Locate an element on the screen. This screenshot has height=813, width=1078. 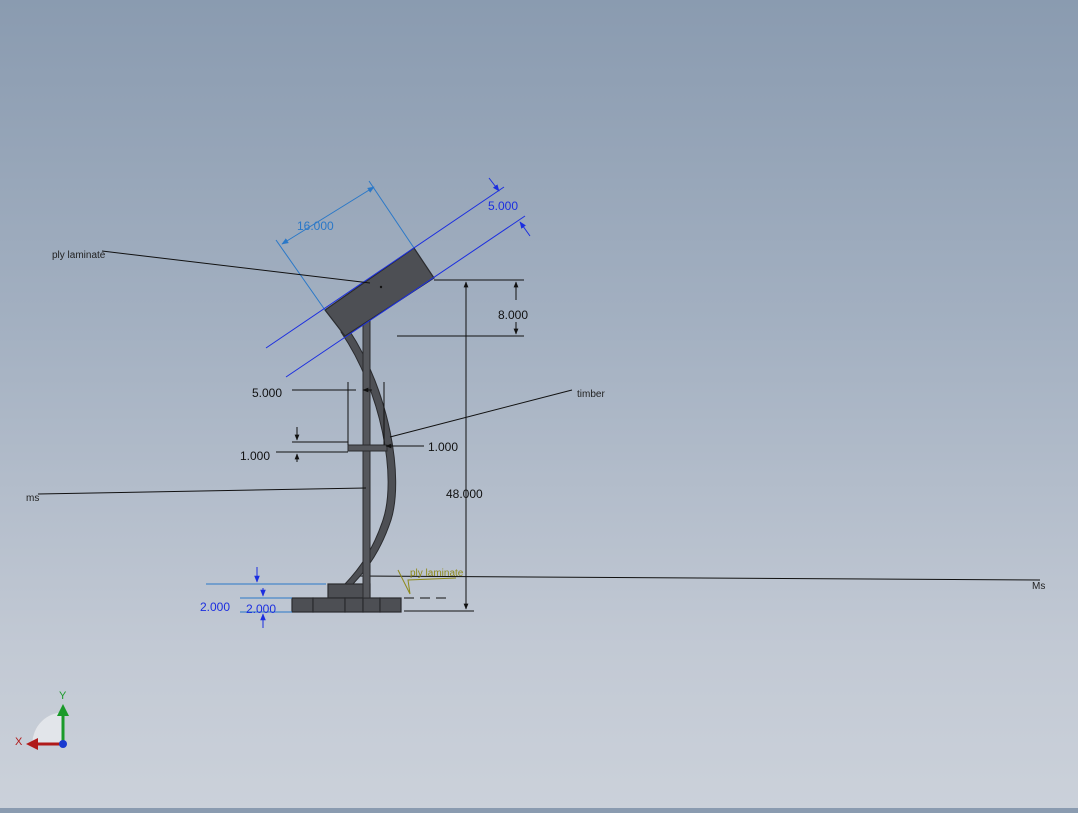
note-timber: timber is located at coordinates (591, 394).